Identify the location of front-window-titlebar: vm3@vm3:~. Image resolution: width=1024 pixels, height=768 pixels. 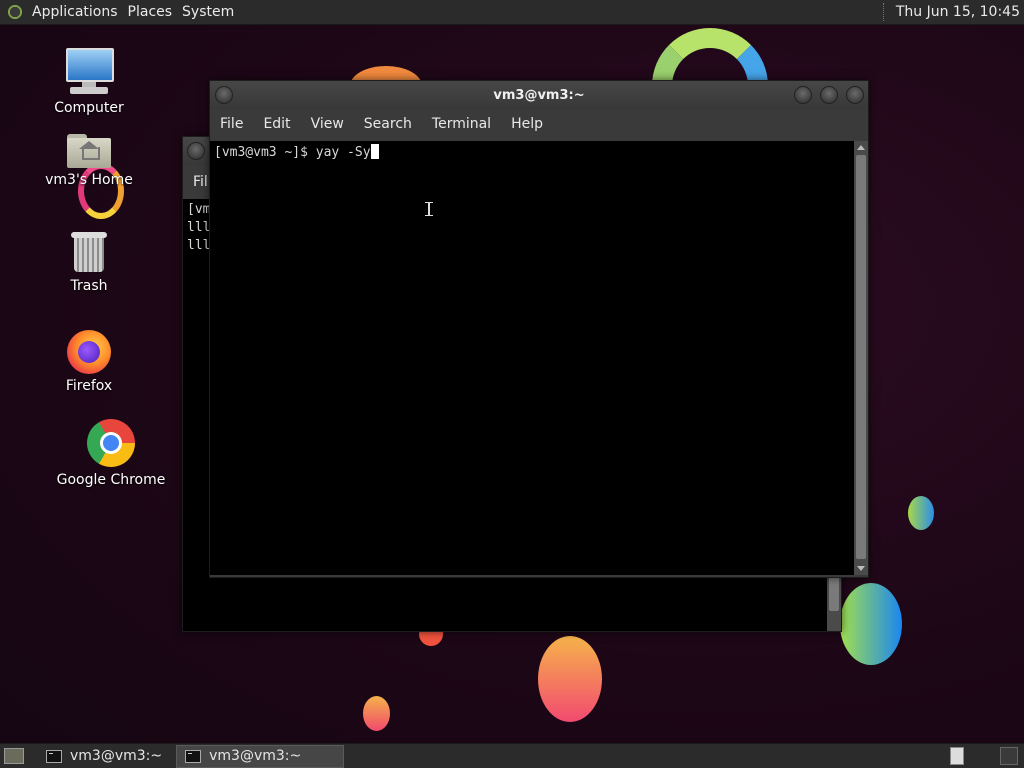
(539, 95).